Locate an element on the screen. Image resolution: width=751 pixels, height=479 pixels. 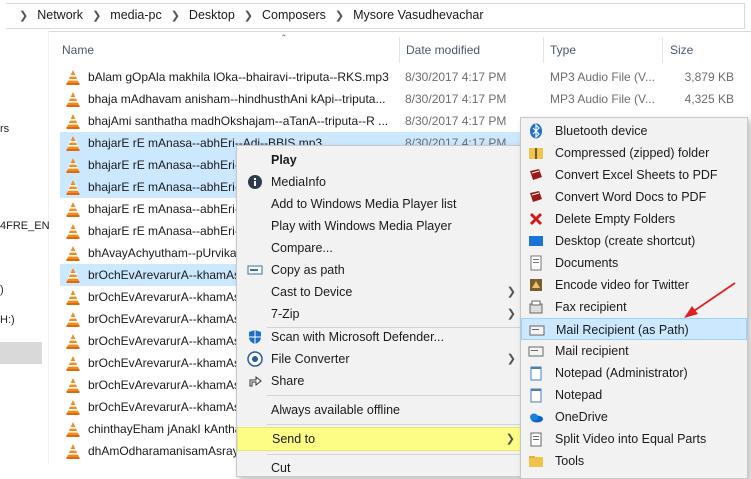
menu-item-file-converter: File Converter ❯ is located at coordinates (380, 359).